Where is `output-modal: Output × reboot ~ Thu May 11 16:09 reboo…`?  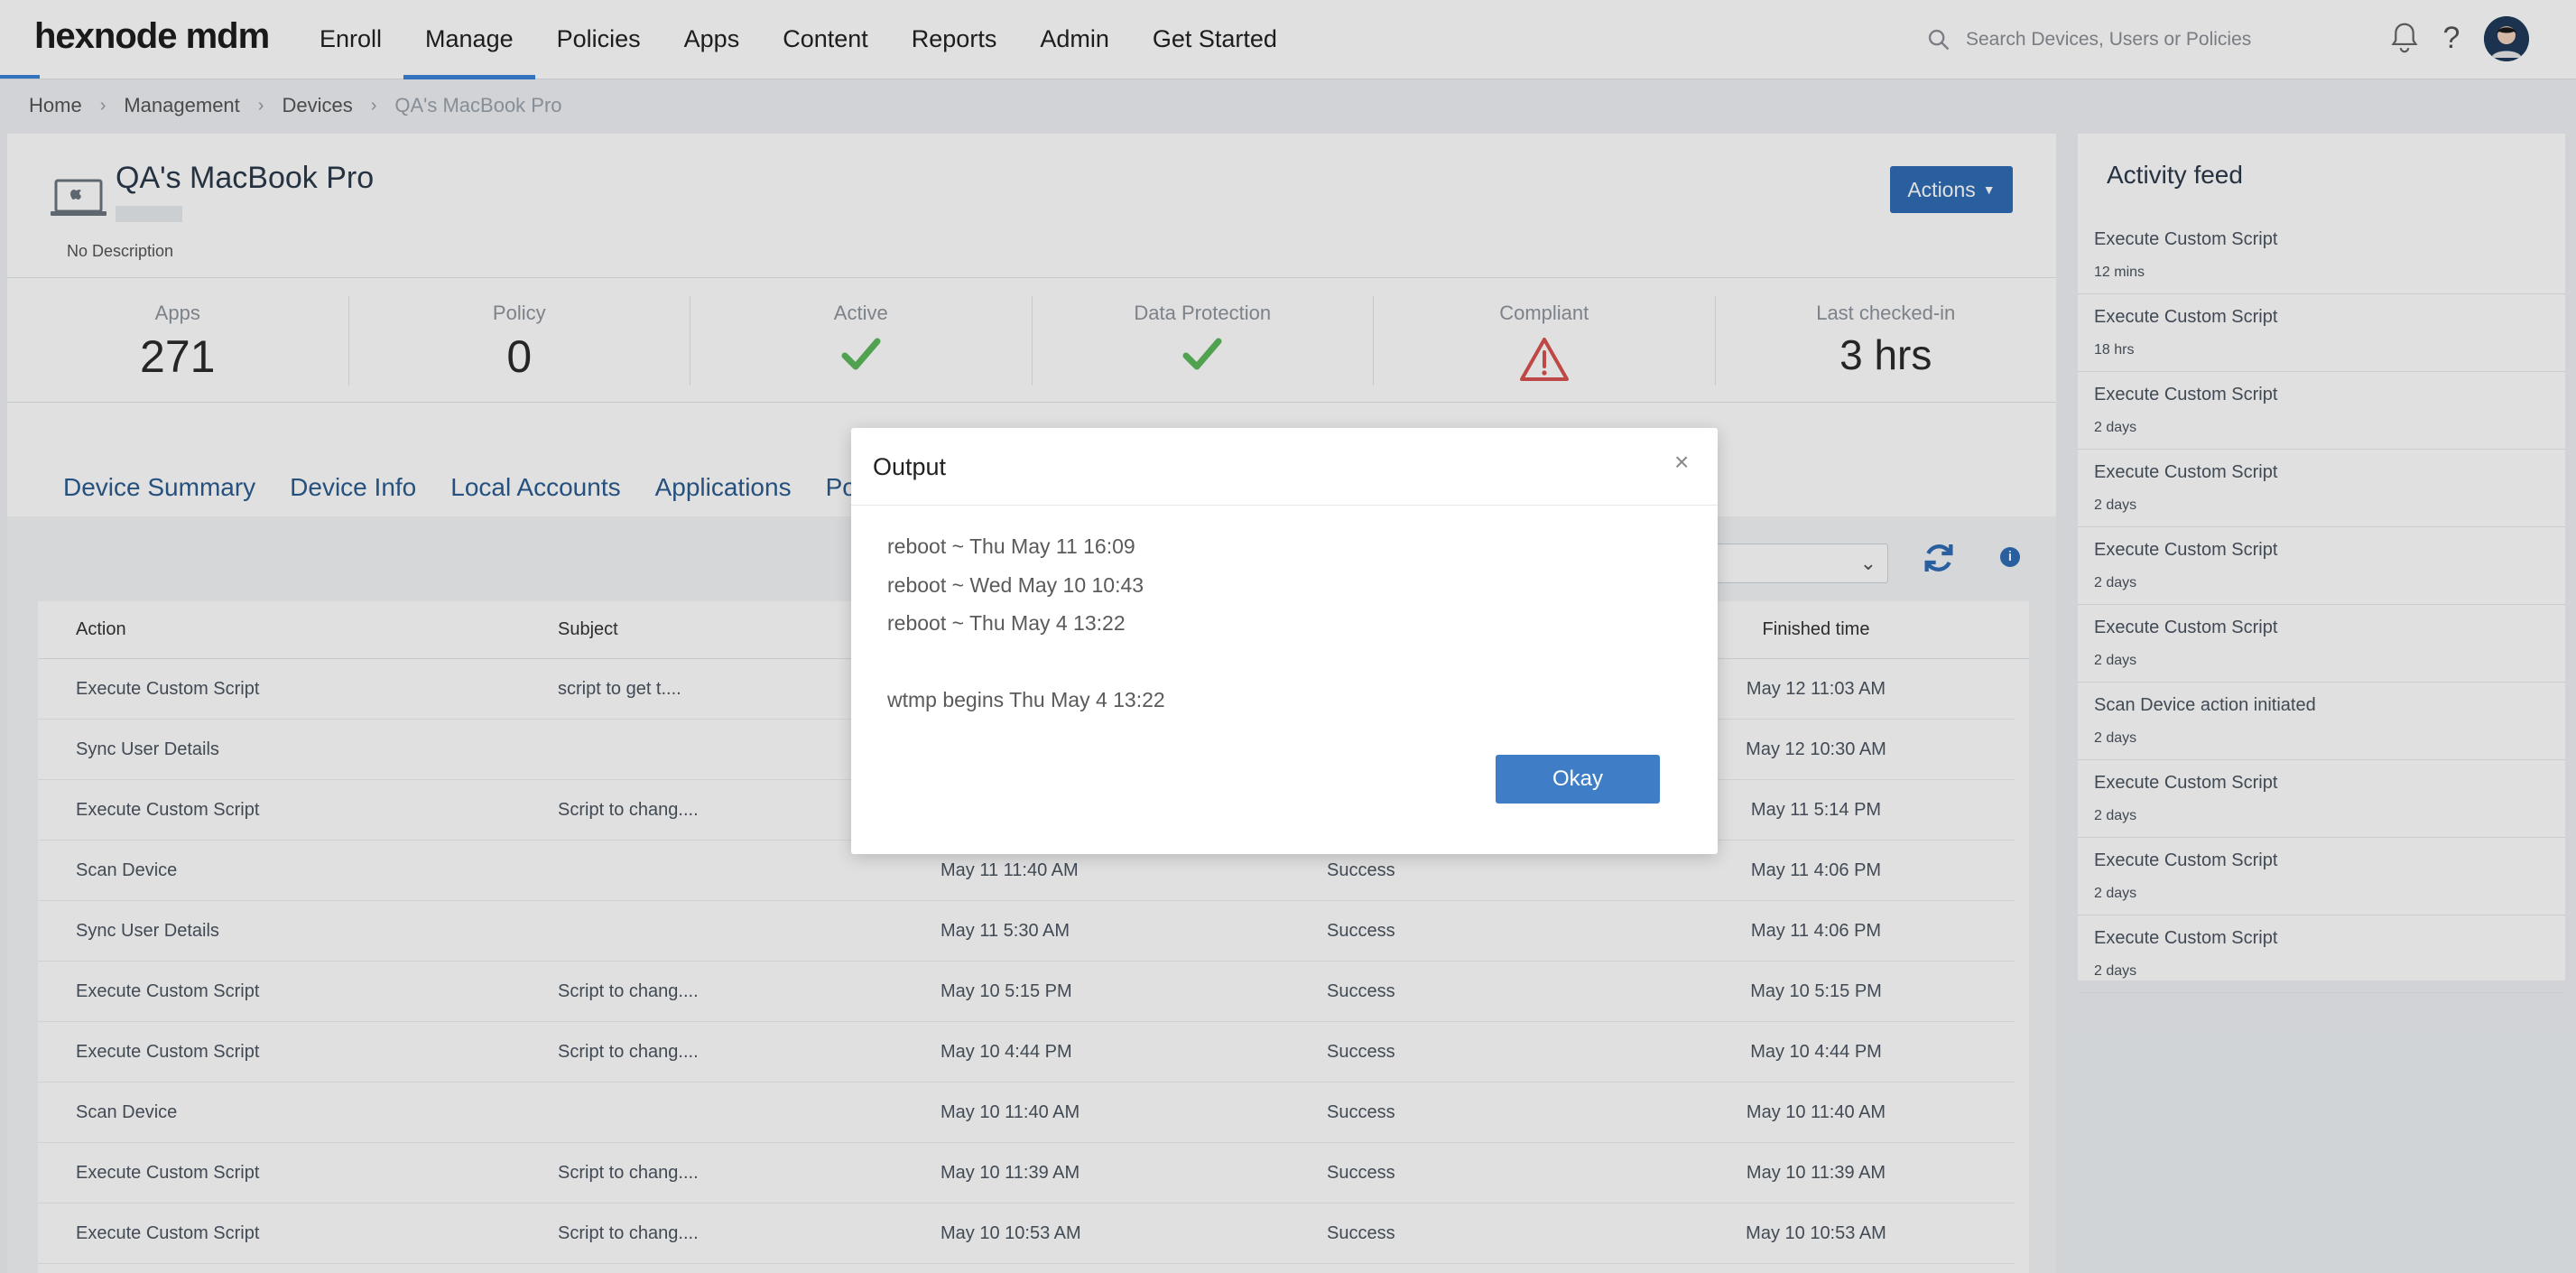 output-modal: Output × reboot ~ Thu May 11 16:09 reboo… is located at coordinates (1284, 641).